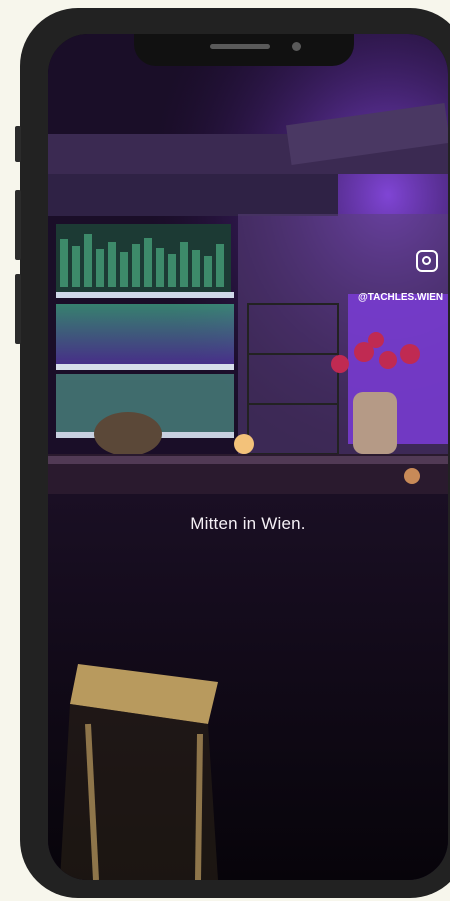 This screenshot has height=901, width=450. I want to click on phone-notch, so click(244, 50).